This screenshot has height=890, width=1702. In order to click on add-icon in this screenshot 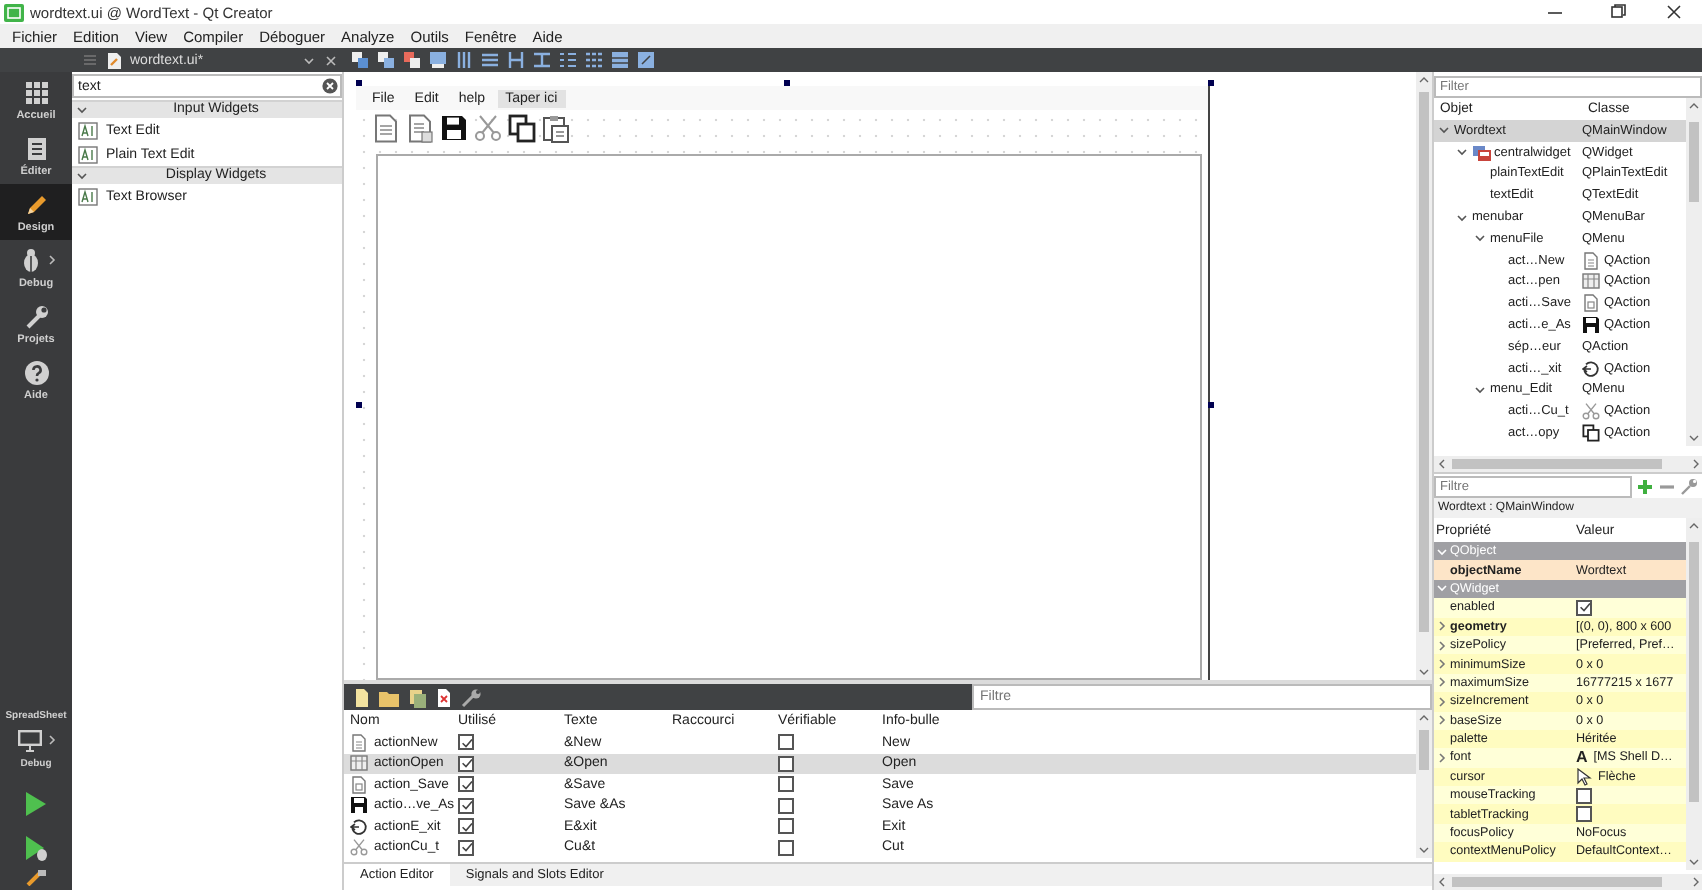, I will do `click(1645, 486)`.